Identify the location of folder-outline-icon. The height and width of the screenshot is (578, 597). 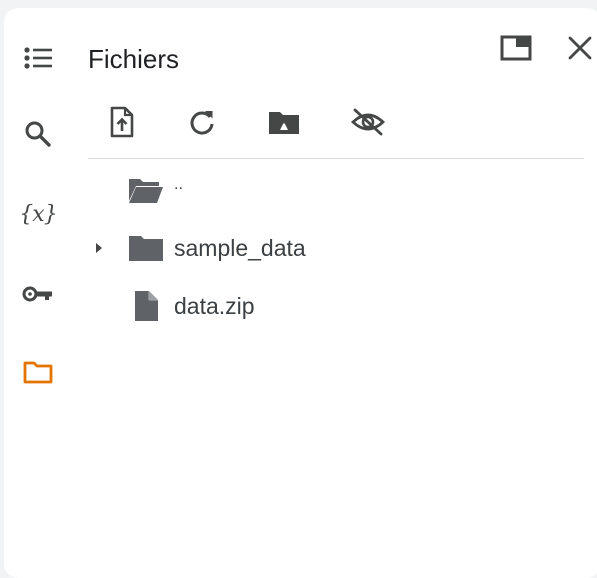
(38, 372).